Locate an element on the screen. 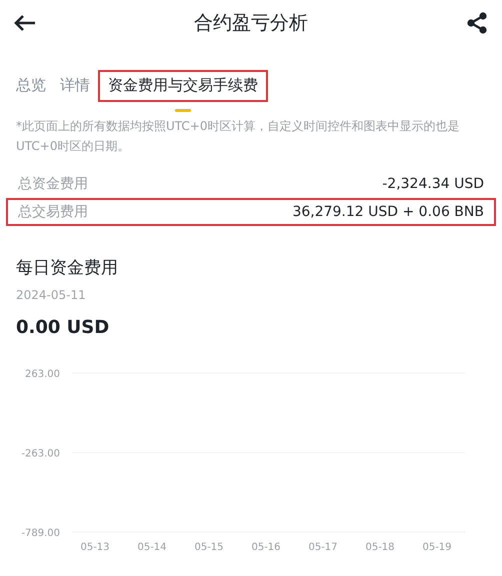  page-title: 合约盈亏分析 is located at coordinates (251, 23).